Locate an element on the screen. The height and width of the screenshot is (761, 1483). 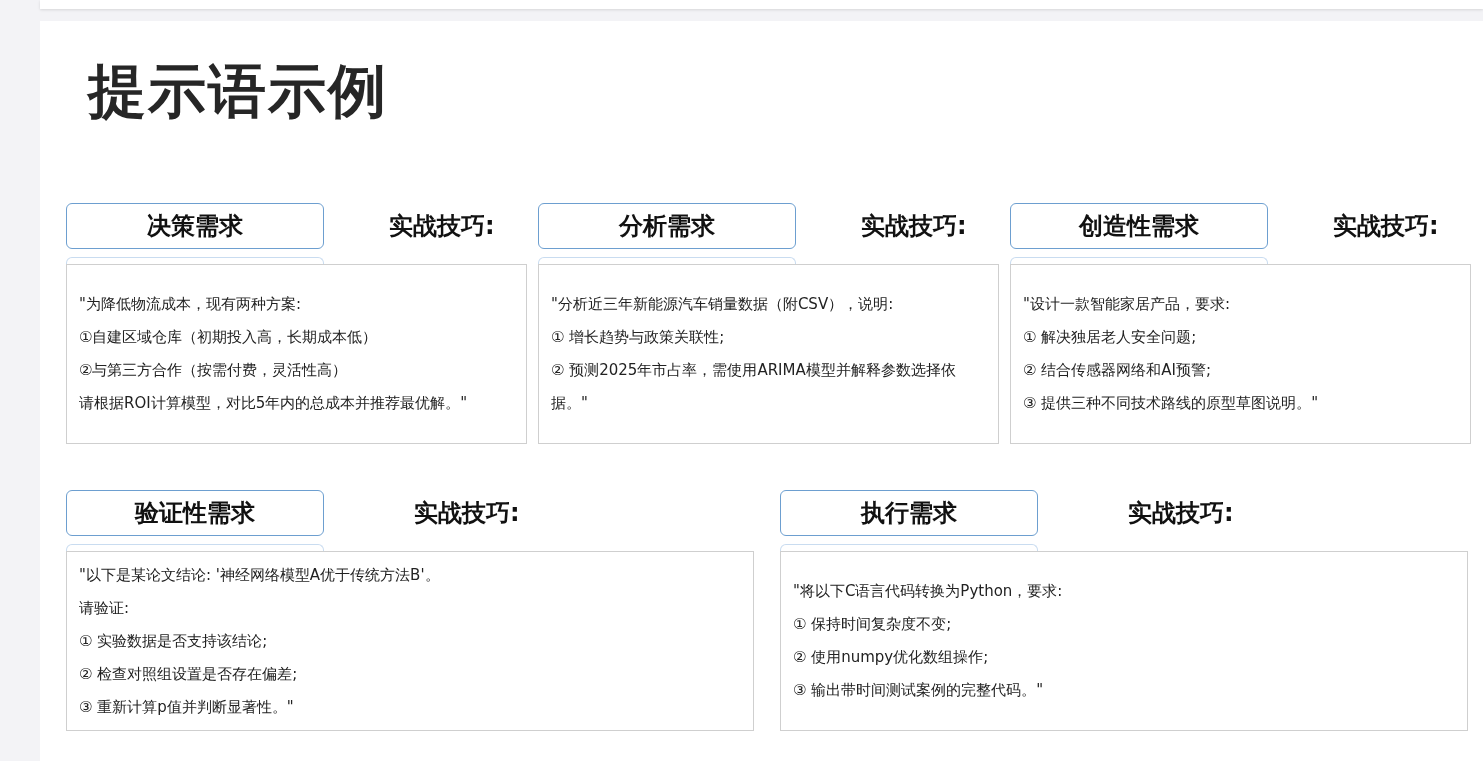
prompt-line: "为降低物流成本，现有两种方案: is located at coordinates (190, 304).